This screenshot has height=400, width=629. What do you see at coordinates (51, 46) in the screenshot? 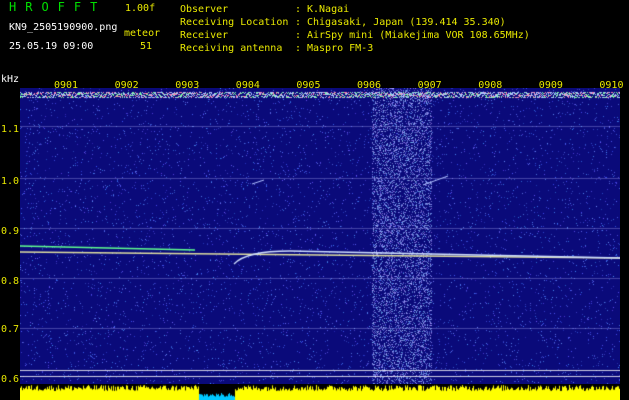
I see `datetime-label: 25.05.19 09:00` at bounding box center [51, 46].